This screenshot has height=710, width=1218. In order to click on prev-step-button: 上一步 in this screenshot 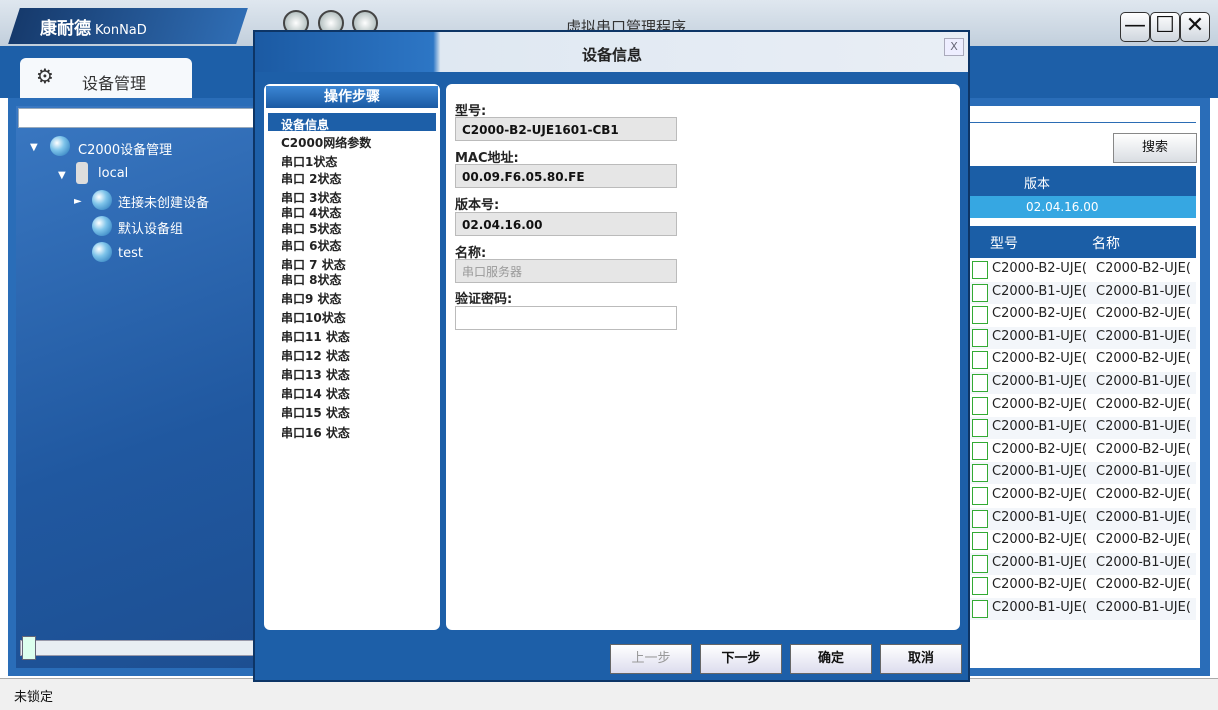, I will do `click(651, 659)`.